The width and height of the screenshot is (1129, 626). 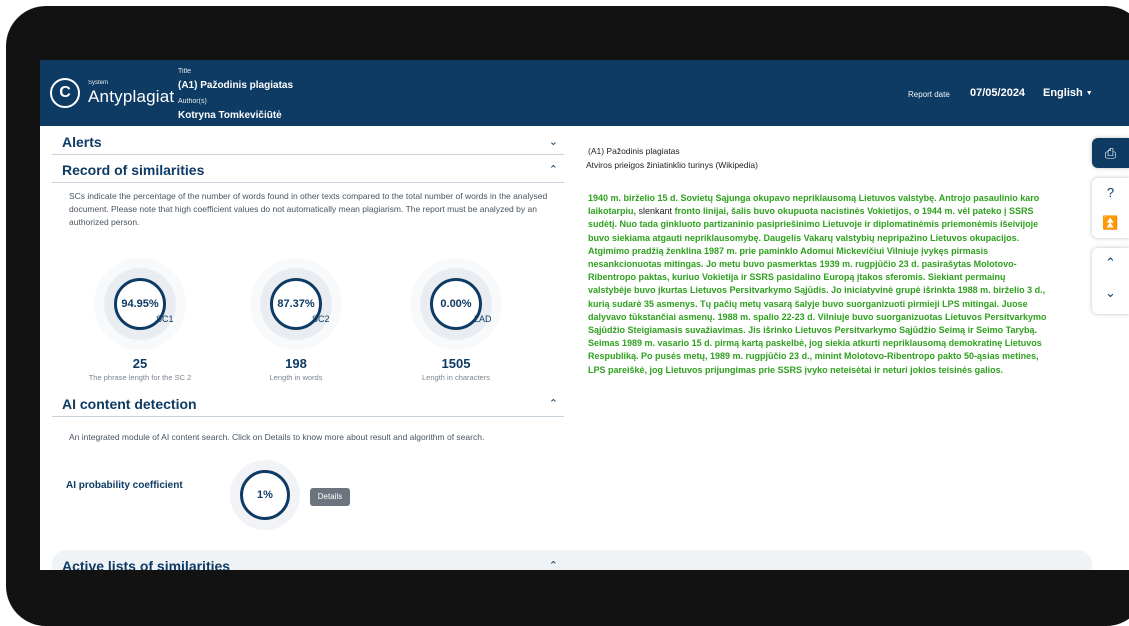 I want to click on sc1-tag: SC1, so click(x=165, y=319).